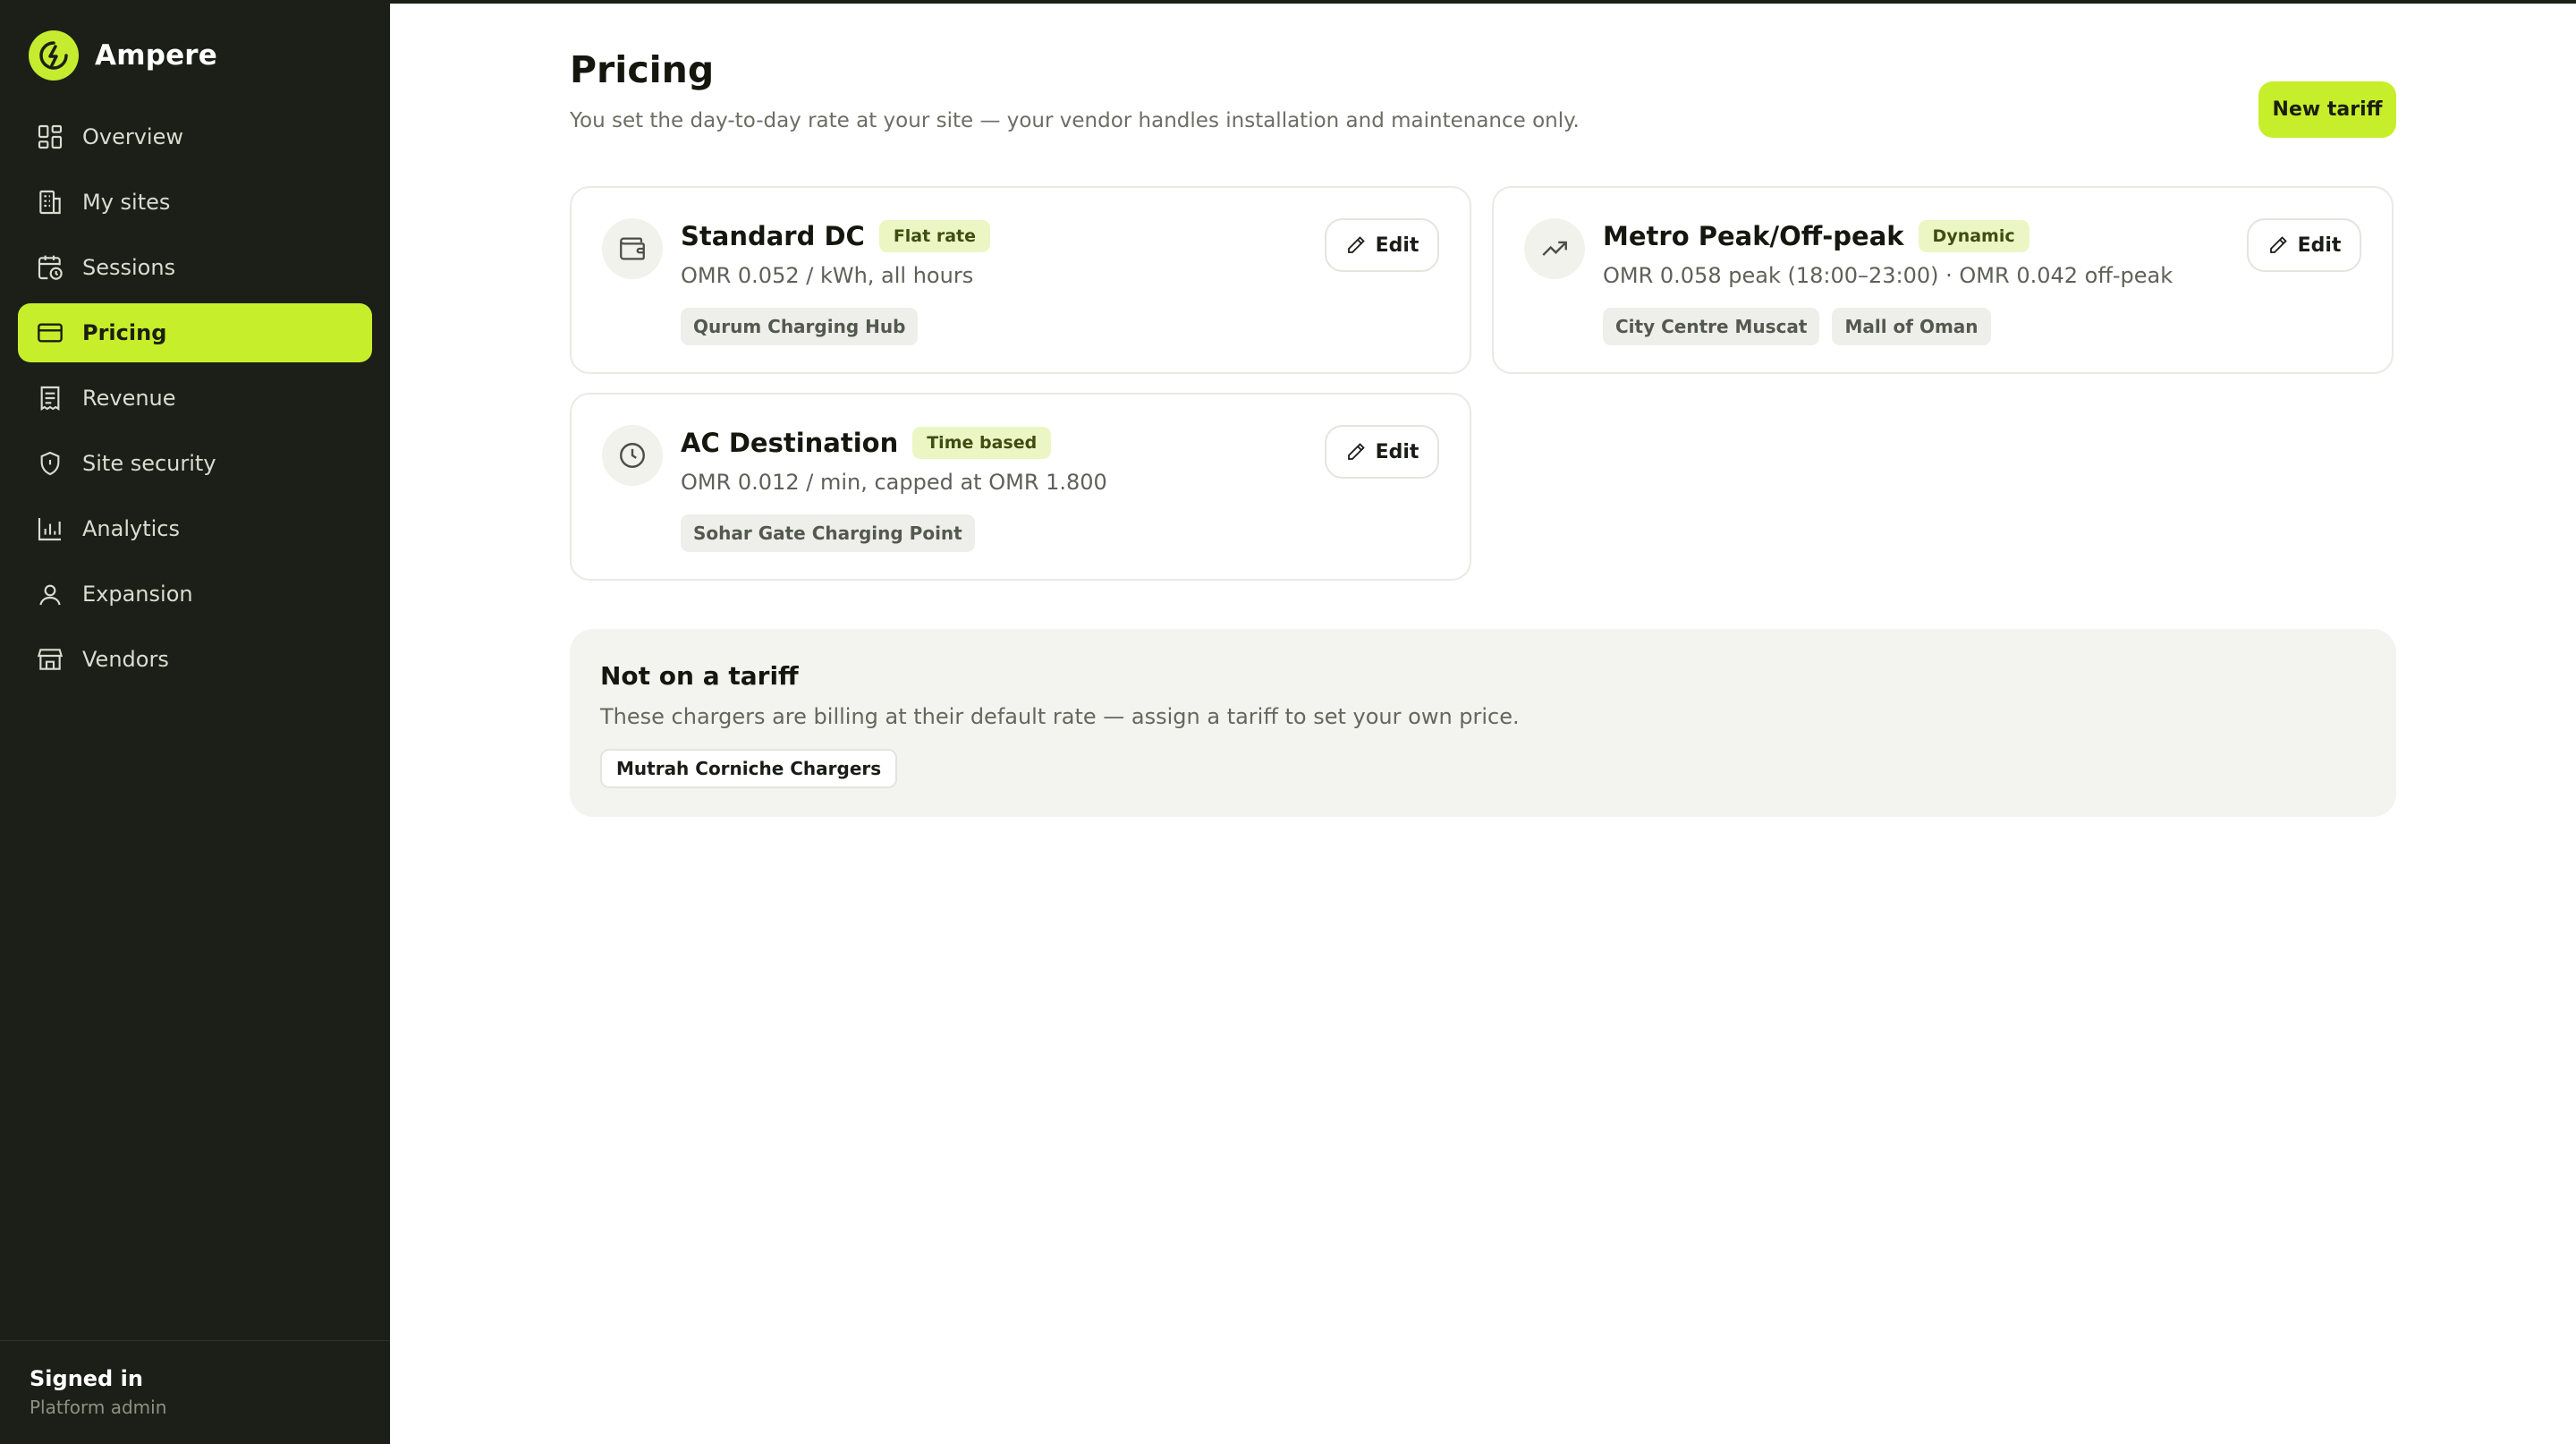 This screenshot has height=1444, width=2576. I want to click on tariff-header: Standard DC Flat rate, so click(835, 236).